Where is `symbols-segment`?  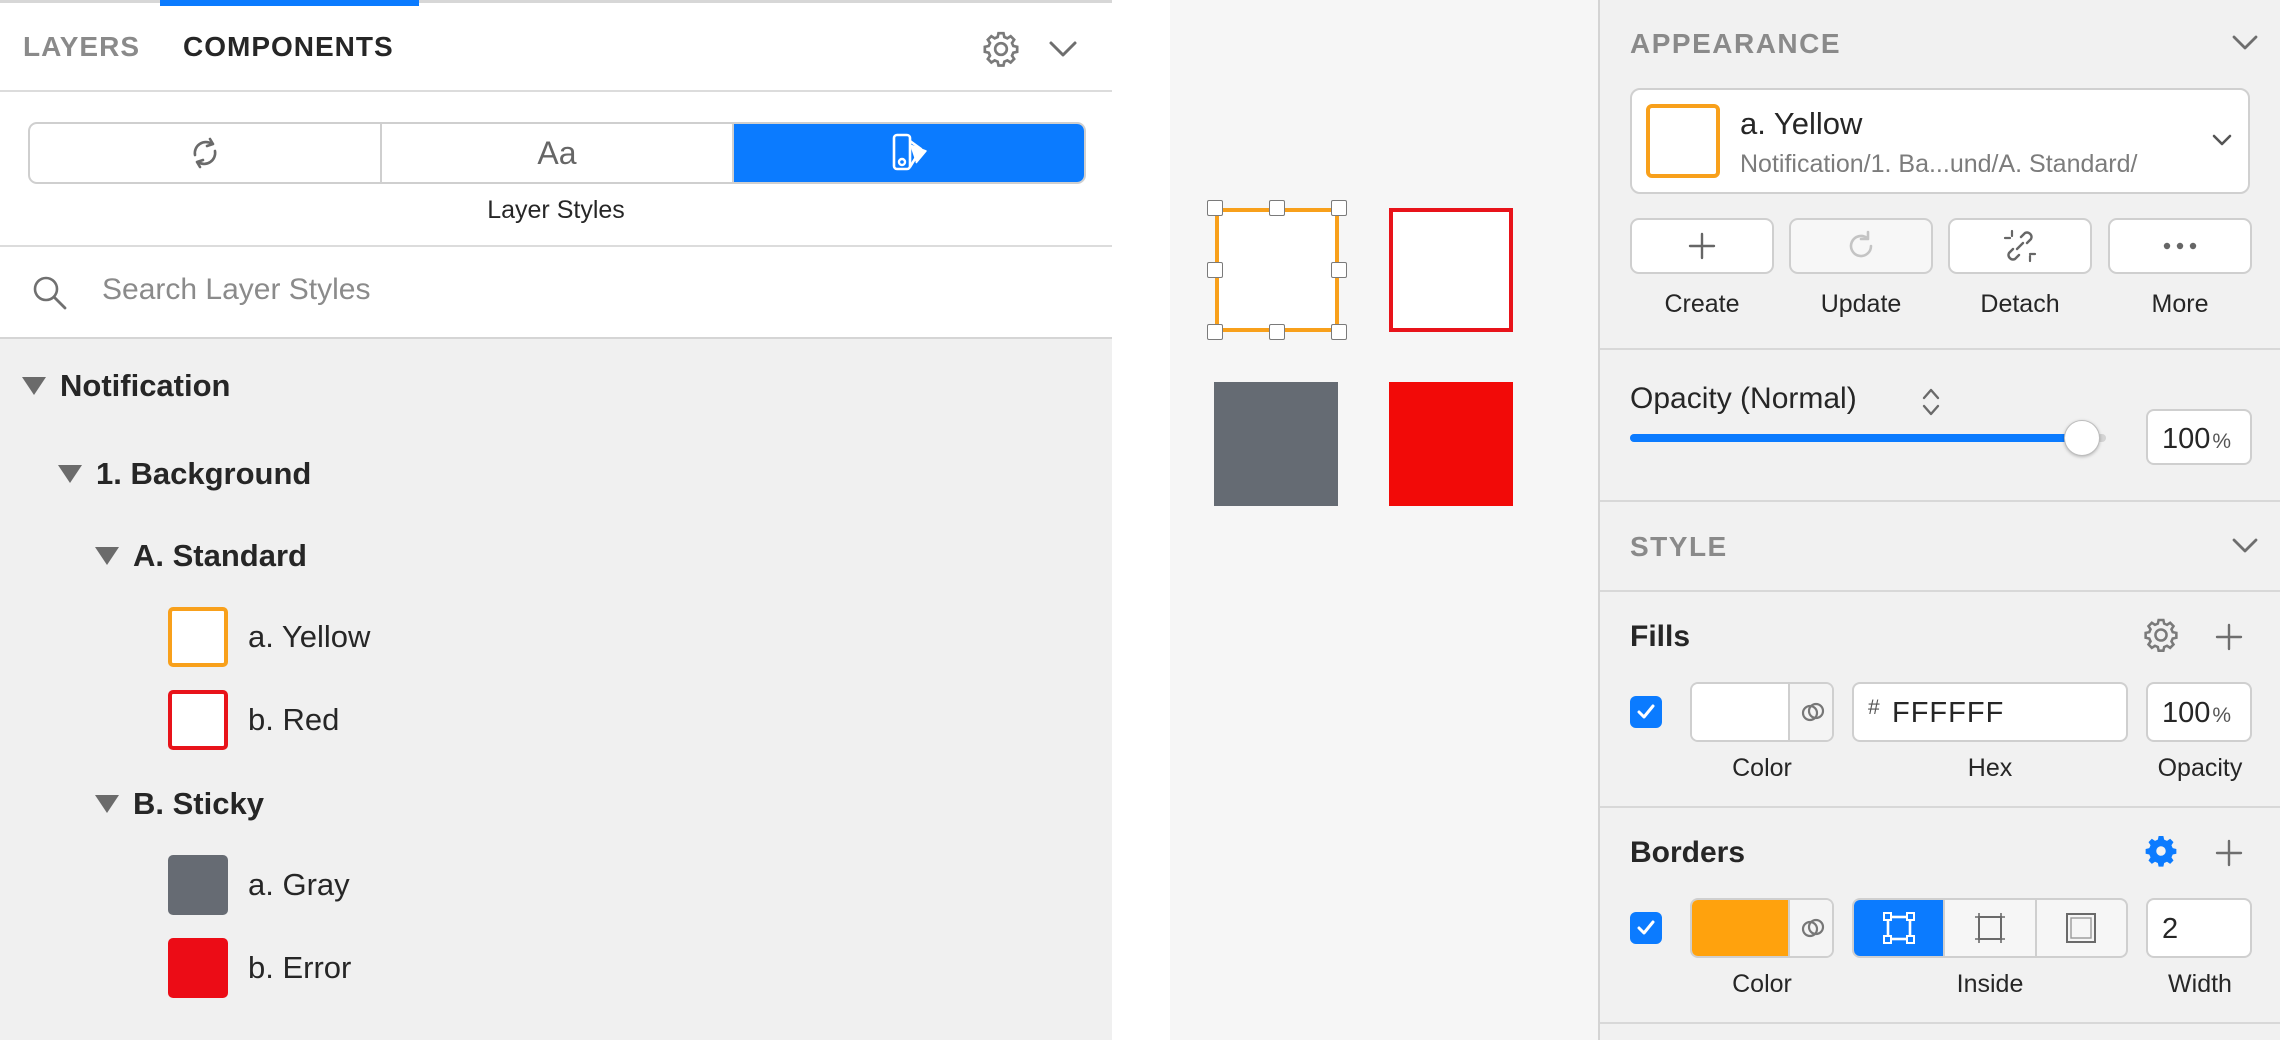 symbols-segment is located at coordinates (206, 153).